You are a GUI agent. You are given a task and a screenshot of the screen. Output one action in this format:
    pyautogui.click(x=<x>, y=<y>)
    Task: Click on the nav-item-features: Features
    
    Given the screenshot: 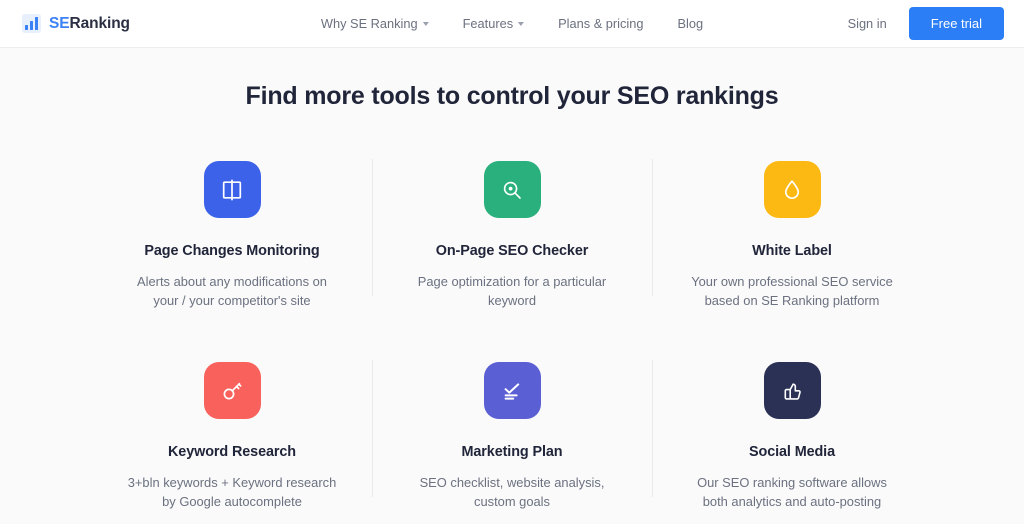 What is the action you would take?
    pyautogui.click(x=494, y=23)
    